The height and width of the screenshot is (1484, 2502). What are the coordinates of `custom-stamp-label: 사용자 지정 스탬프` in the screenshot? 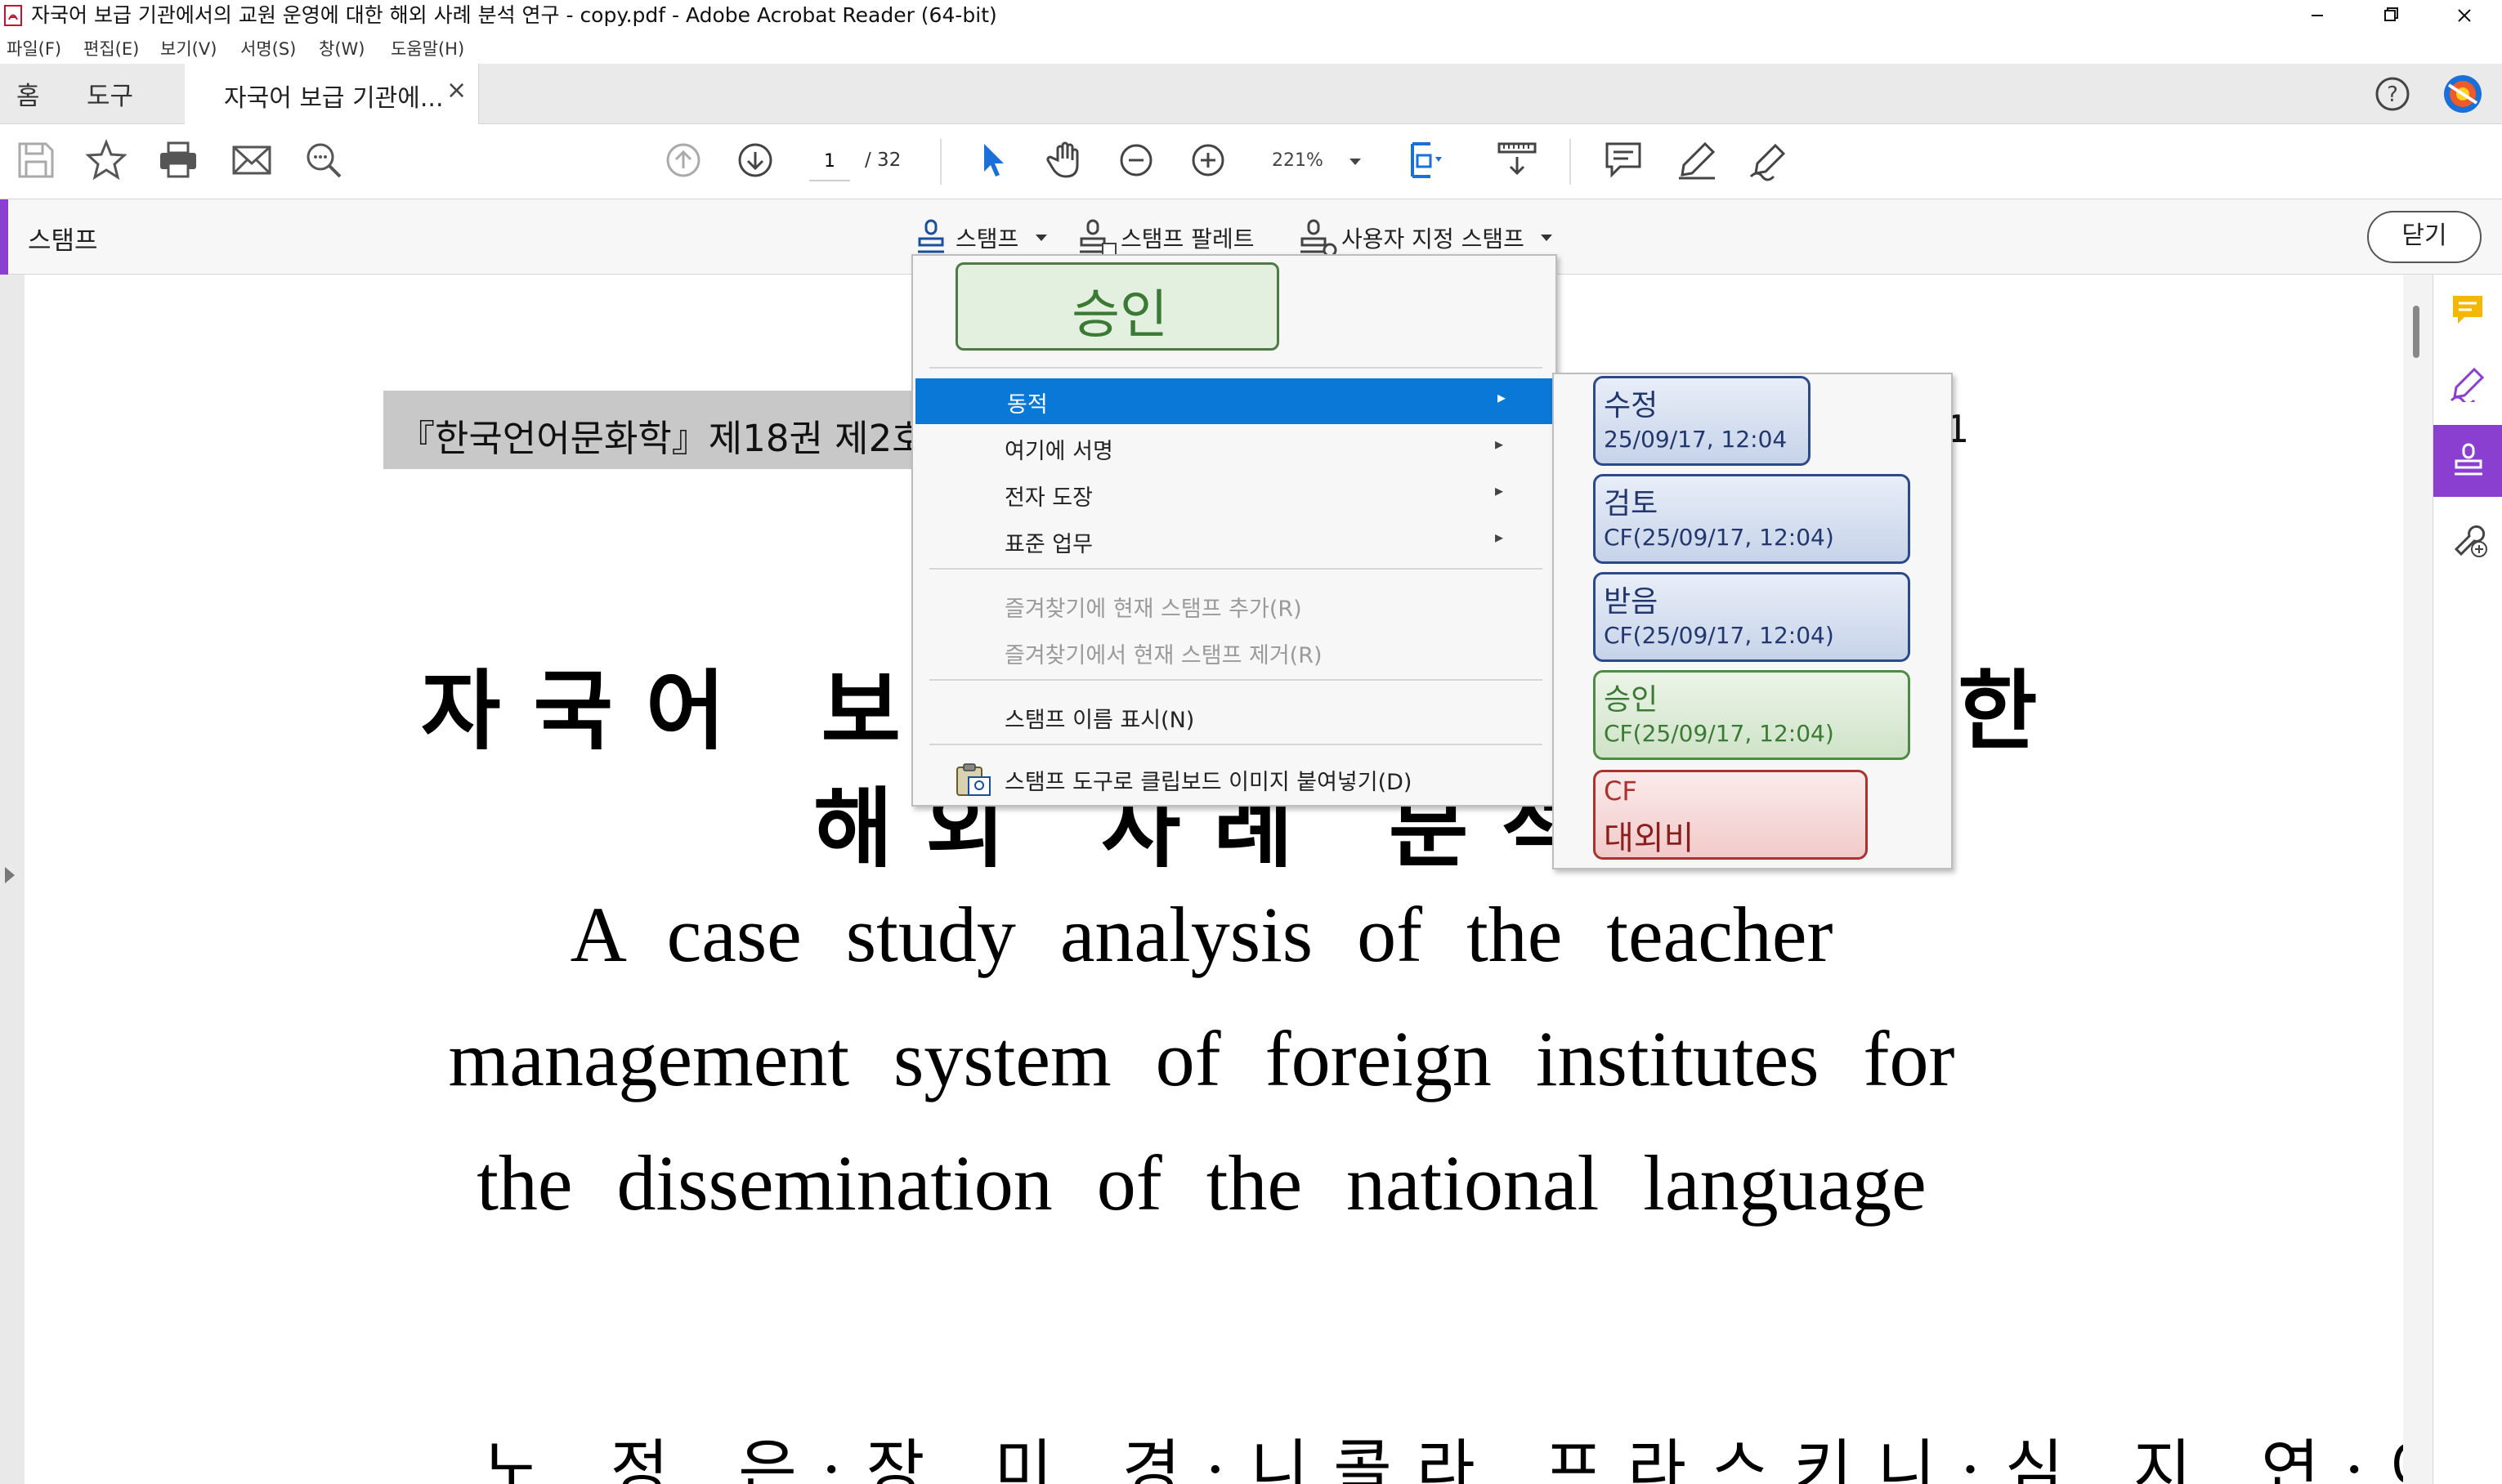 It's located at (1433, 239).